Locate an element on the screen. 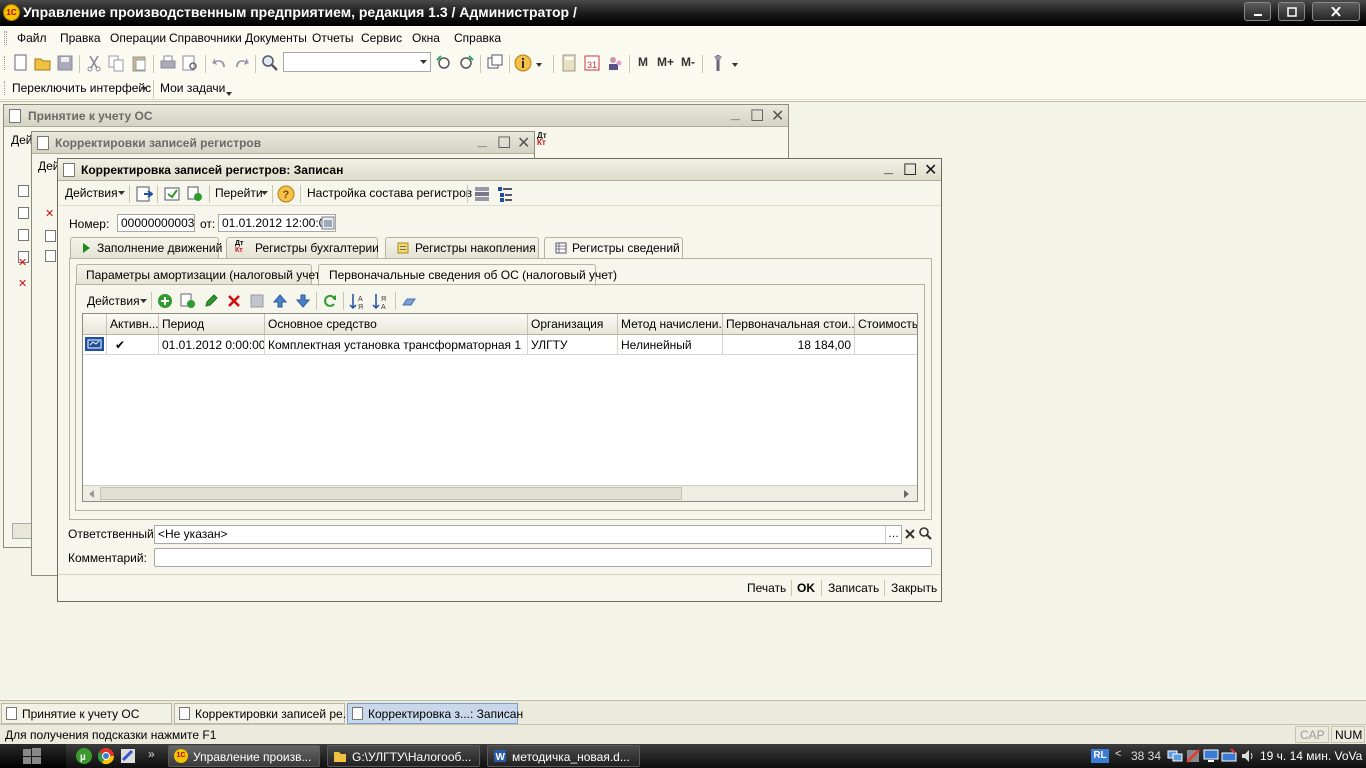 The image size is (1366, 768). copy-document-icon is located at coordinates (195, 194).